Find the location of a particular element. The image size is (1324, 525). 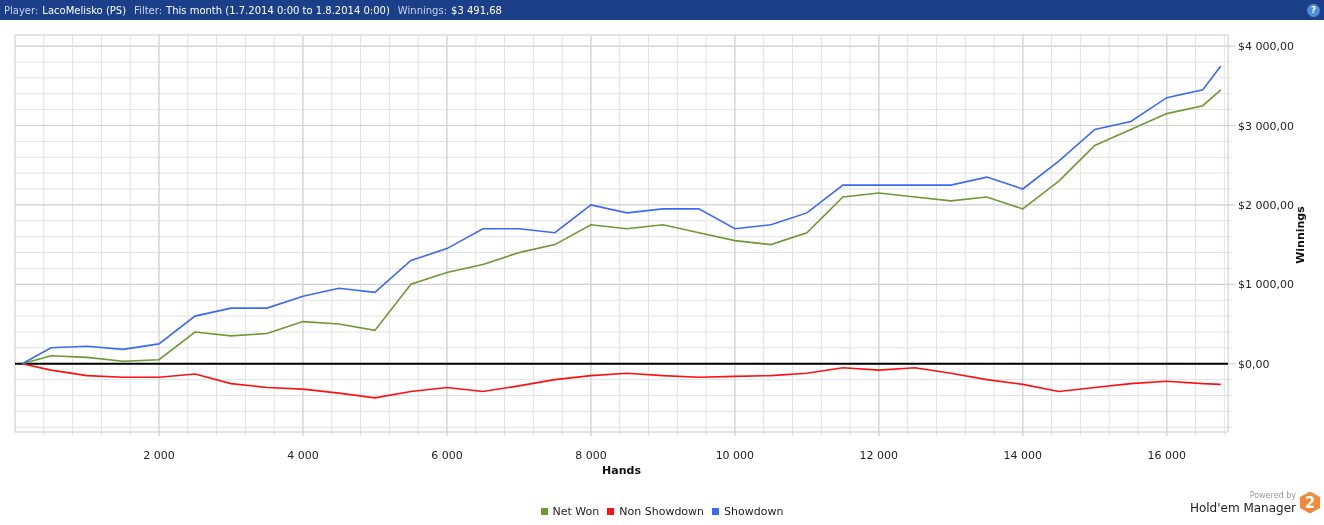

x-tick-label: 16 000 is located at coordinates (1167, 455).